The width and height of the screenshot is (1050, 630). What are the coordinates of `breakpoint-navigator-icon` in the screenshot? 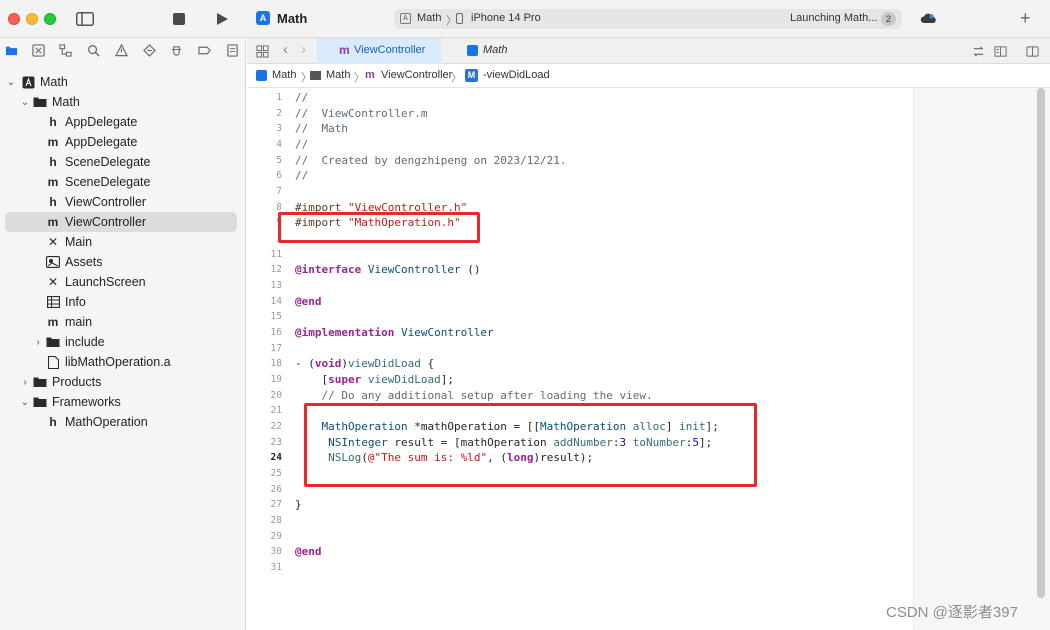 It's located at (204, 50).